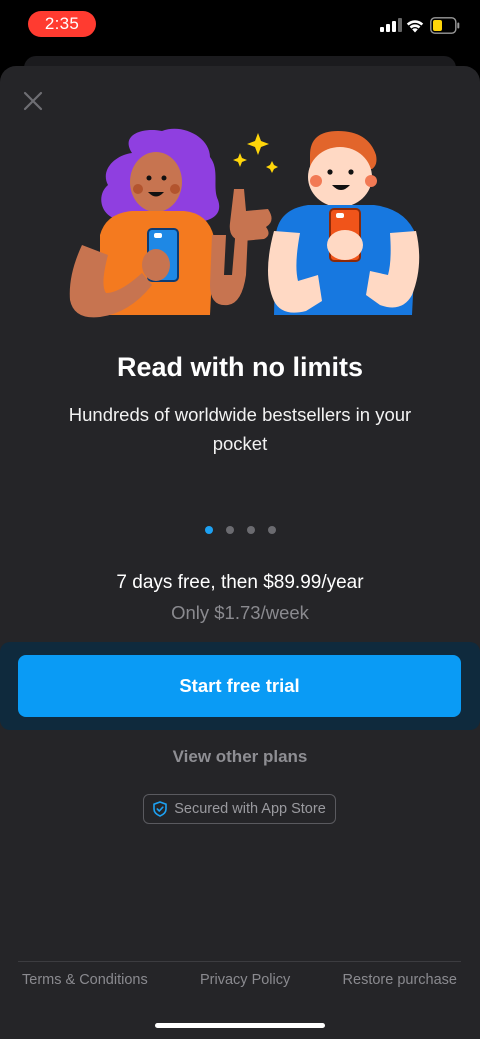 This screenshot has width=480, height=1039. What do you see at coordinates (160, 809) in the screenshot?
I see `shield-check-icon` at bounding box center [160, 809].